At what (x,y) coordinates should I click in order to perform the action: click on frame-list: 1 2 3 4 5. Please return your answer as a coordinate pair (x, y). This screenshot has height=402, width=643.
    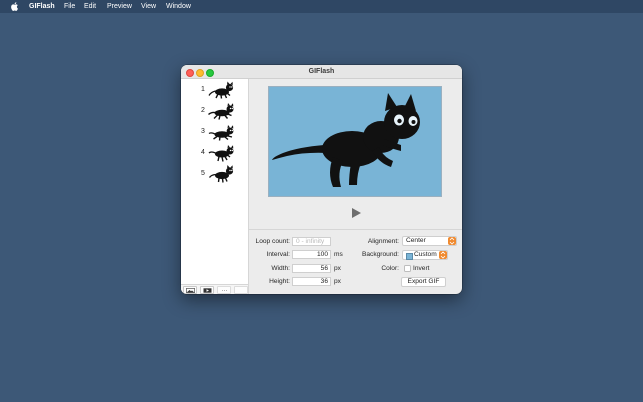
    Looking at the image, I should click on (215, 186).